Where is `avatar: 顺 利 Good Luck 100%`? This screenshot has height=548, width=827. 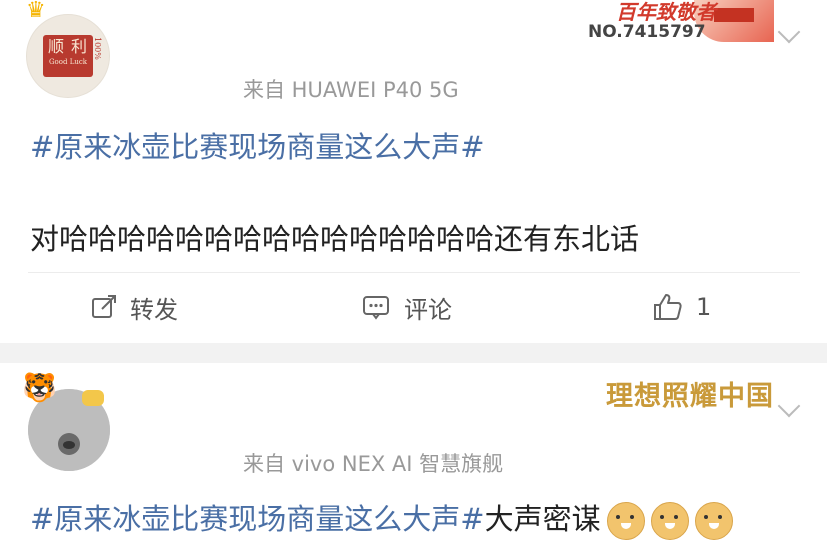
avatar: 顺 利 Good Luck 100% is located at coordinates (68, 56).